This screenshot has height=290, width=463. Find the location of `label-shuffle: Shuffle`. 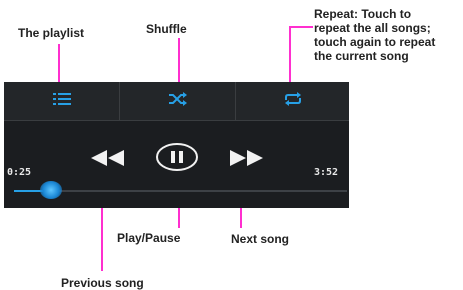

label-shuffle: Shuffle is located at coordinates (166, 29).